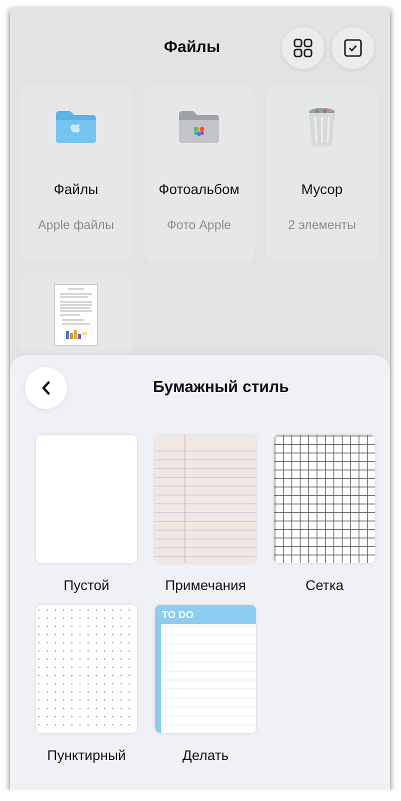  What do you see at coordinates (76, 225) in the screenshot?
I see `folder-subtitle: Apple файлы` at bounding box center [76, 225].